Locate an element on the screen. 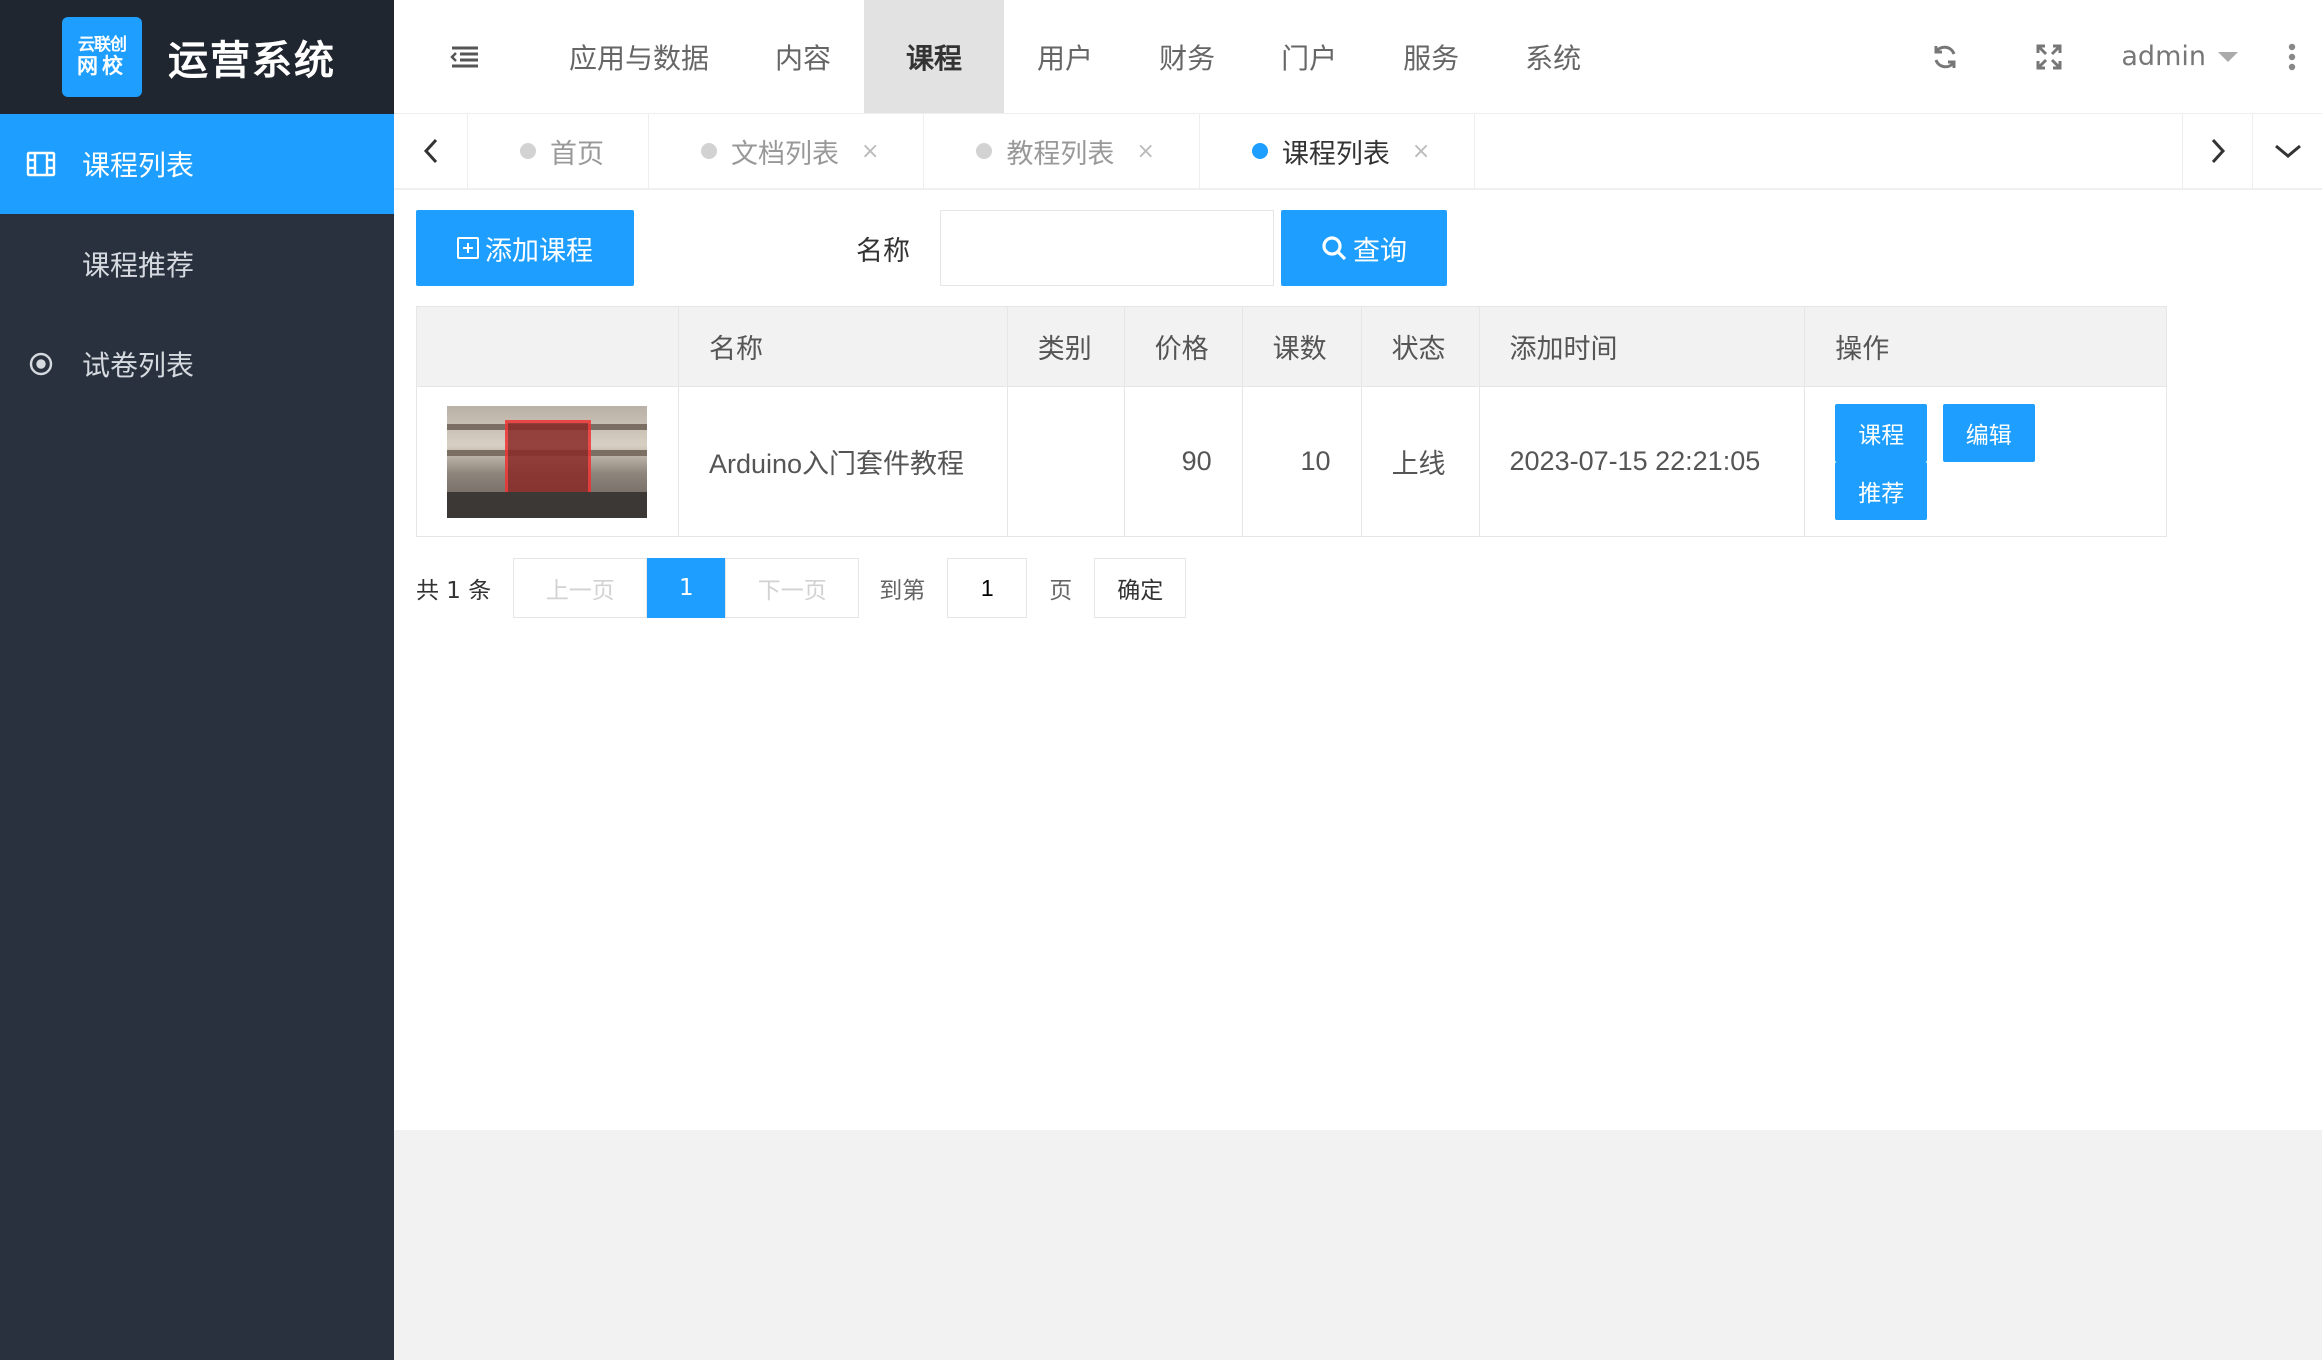 This screenshot has width=2322, height=1360. film-icon is located at coordinates (41, 164).